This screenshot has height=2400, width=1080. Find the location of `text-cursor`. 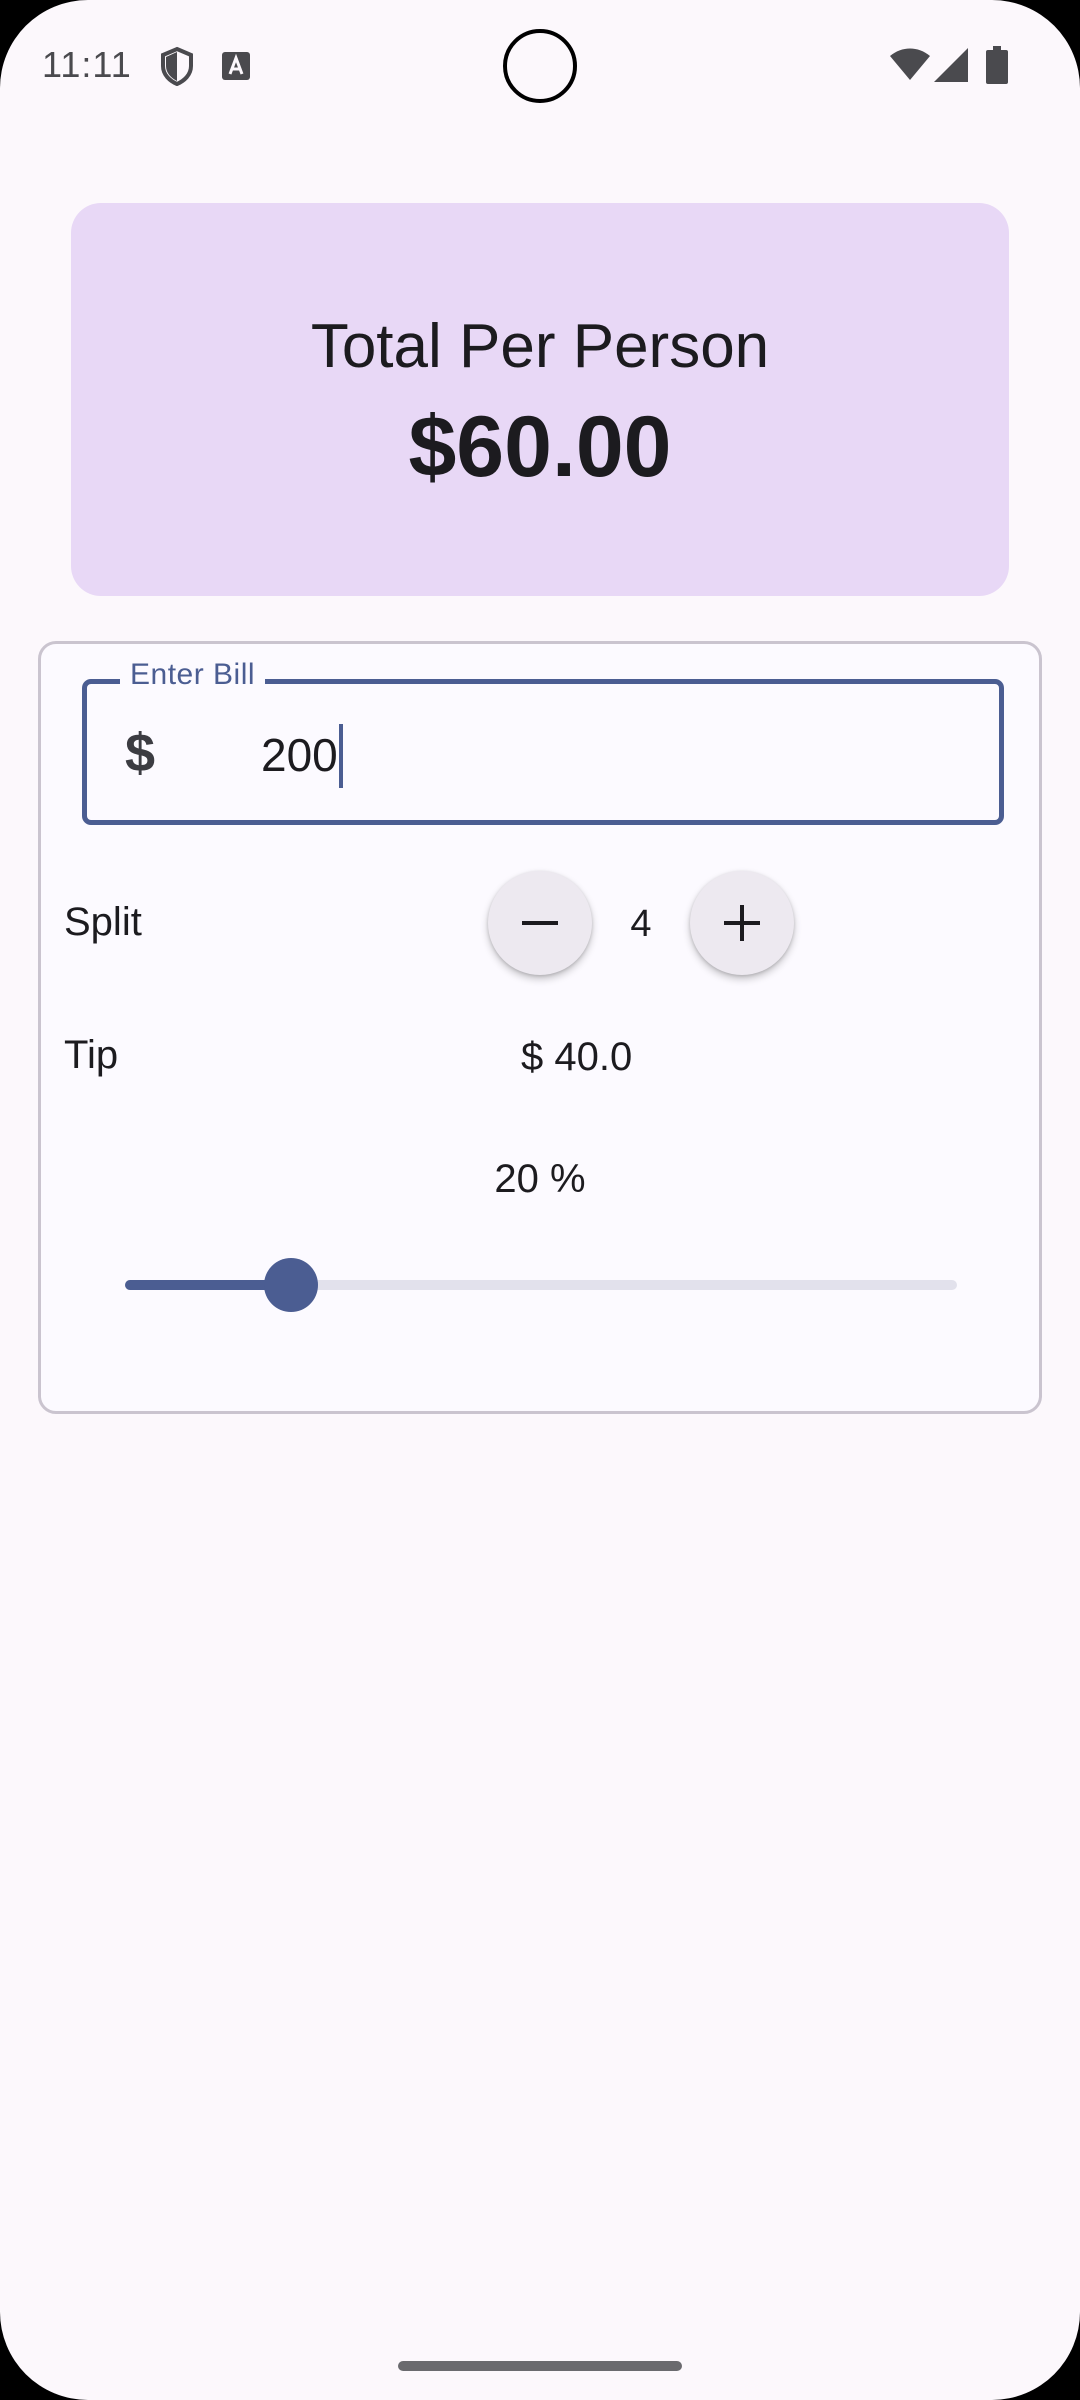

text-cursor is located at coordinates (341, 756).